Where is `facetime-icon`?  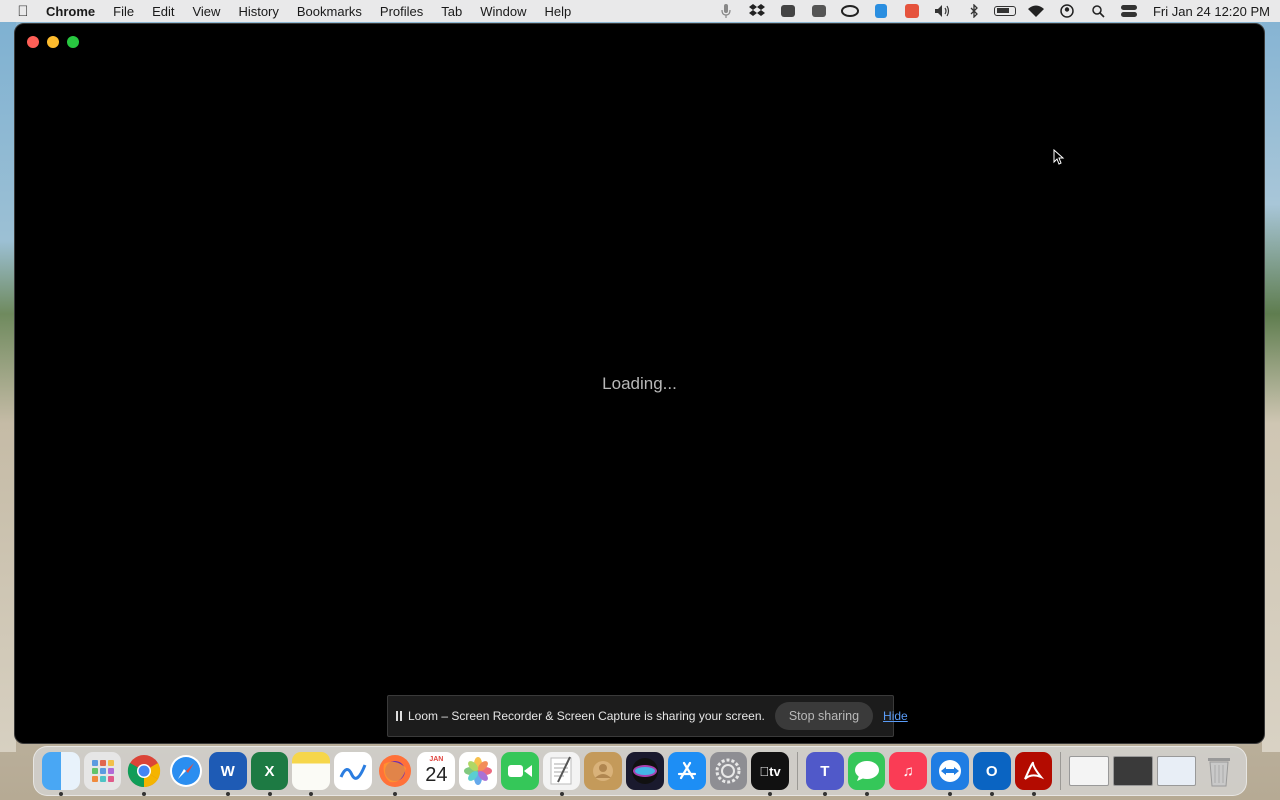 facetime-icon is located at coordinates (519, 771).